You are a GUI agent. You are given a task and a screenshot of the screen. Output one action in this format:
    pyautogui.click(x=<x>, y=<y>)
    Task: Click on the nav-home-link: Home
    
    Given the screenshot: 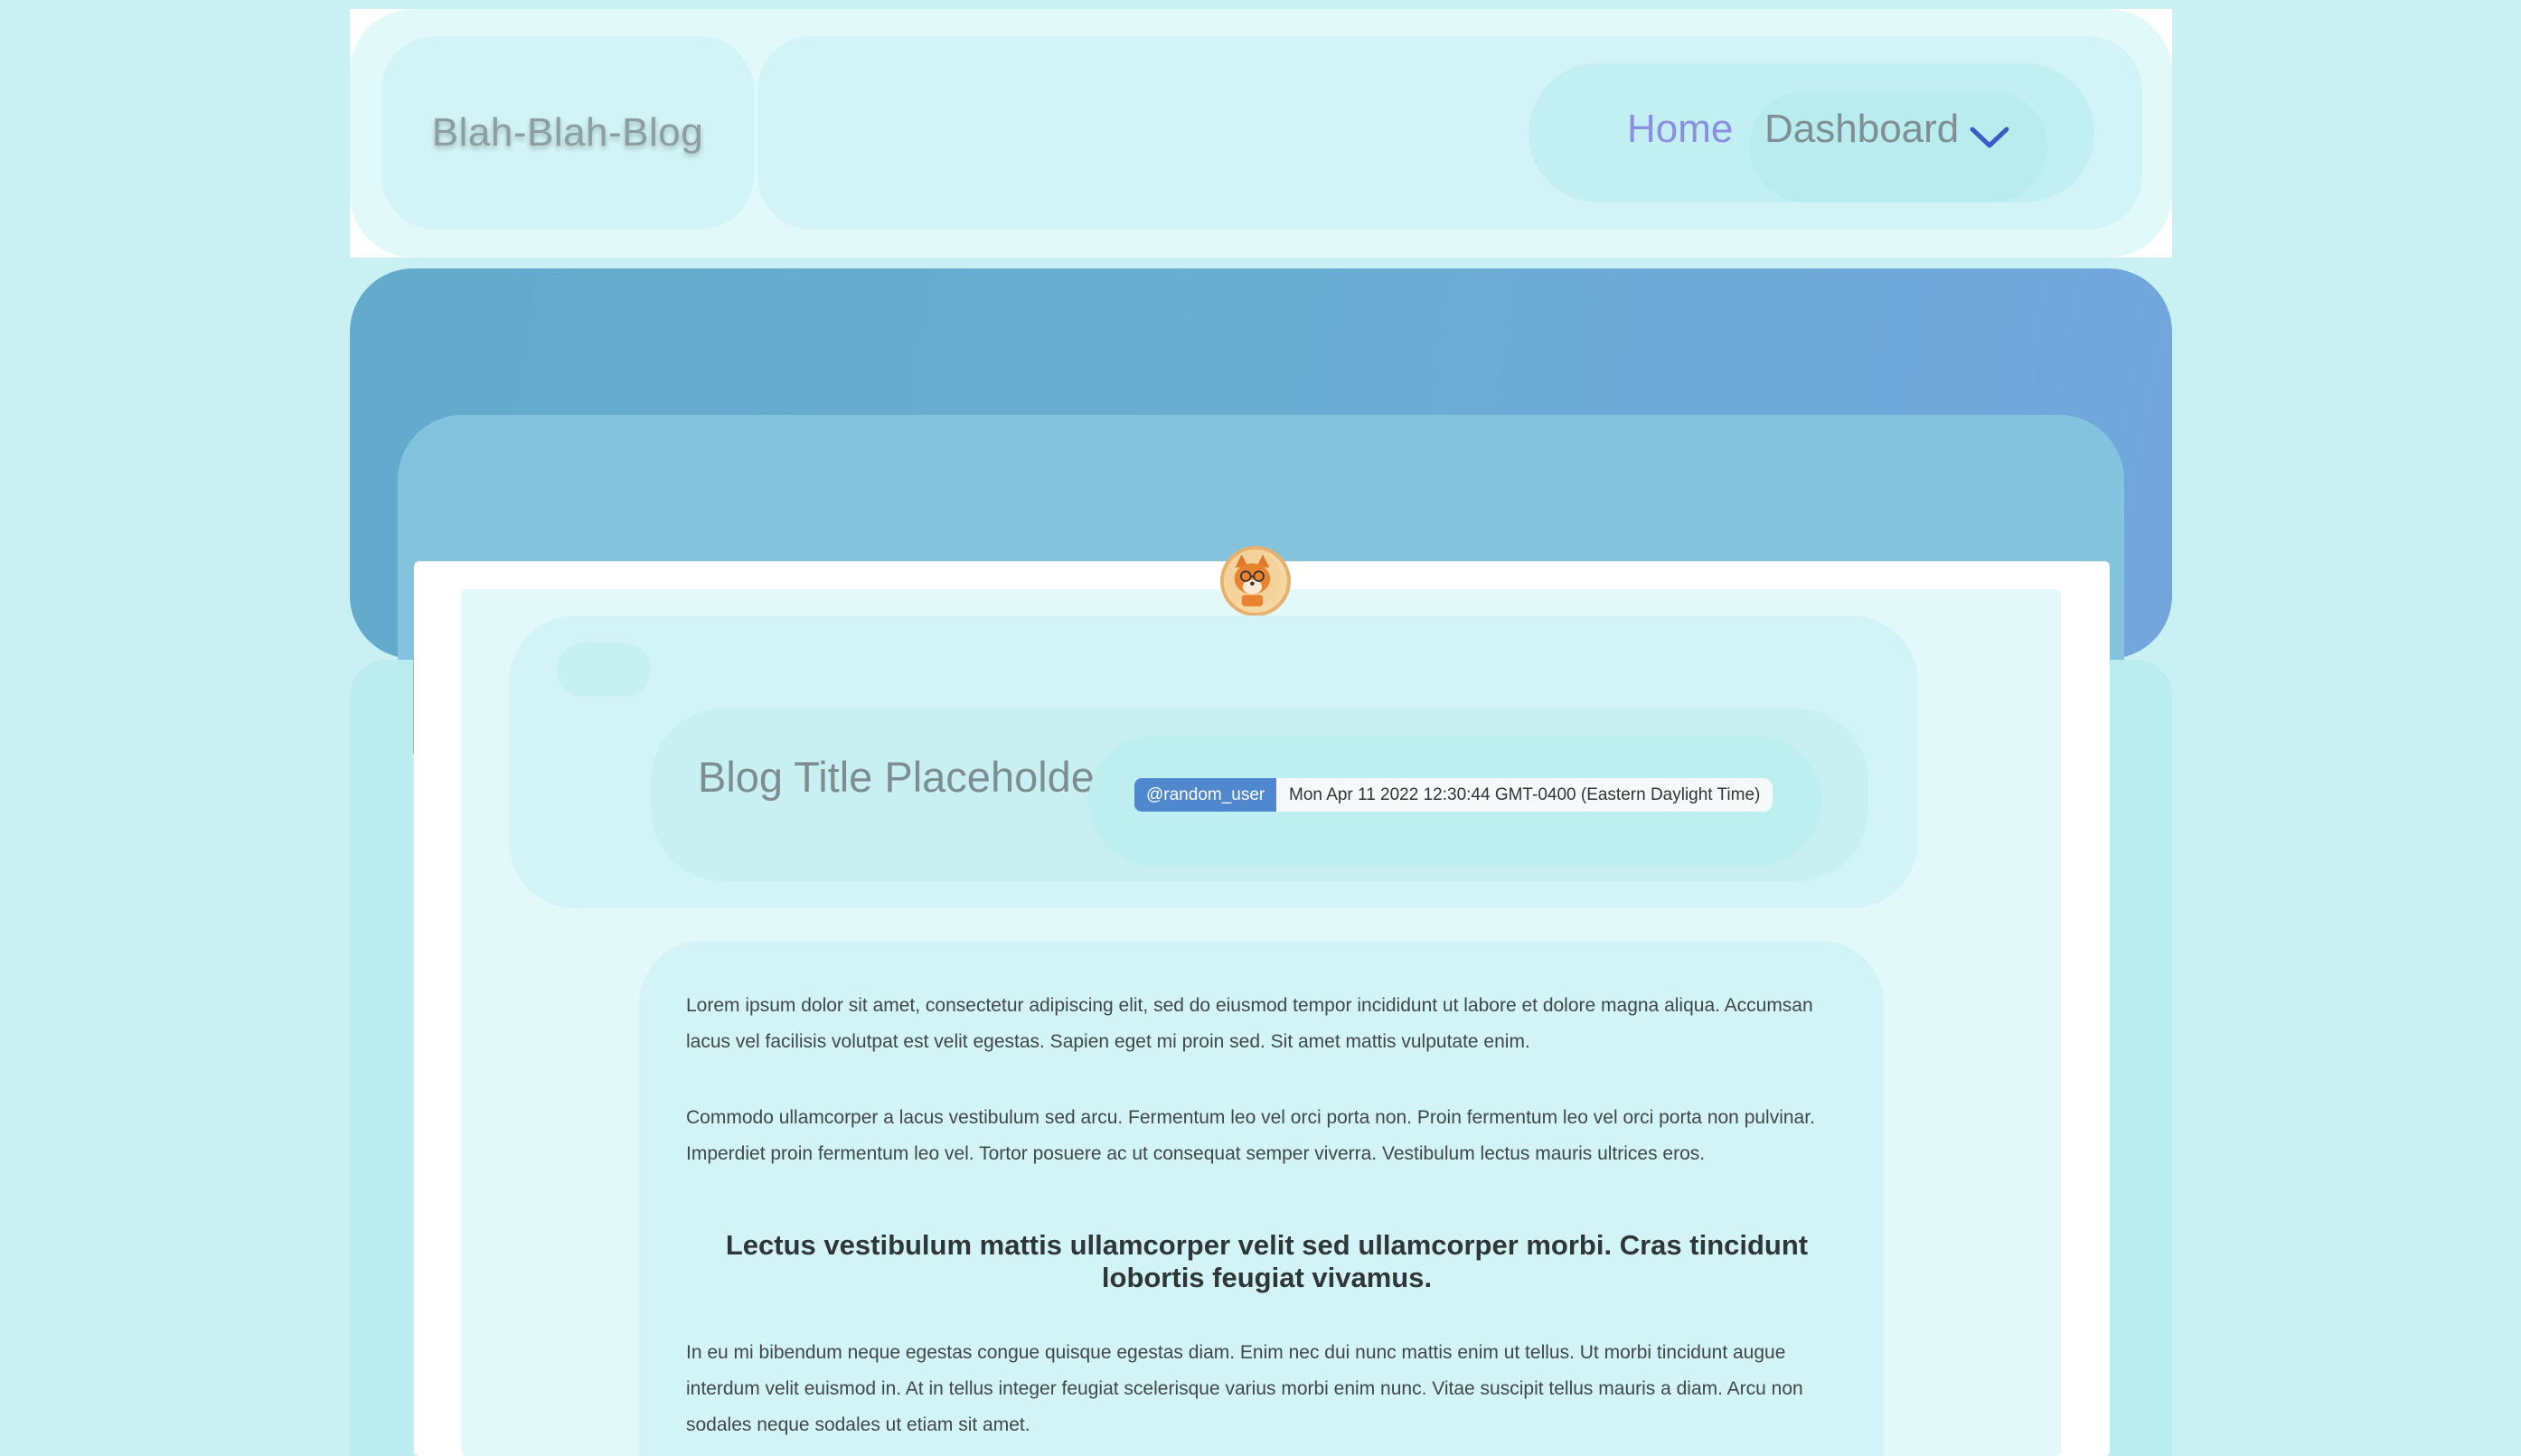 What is the action you would take?
    pyautogui.click(x=1680, y=130)
    